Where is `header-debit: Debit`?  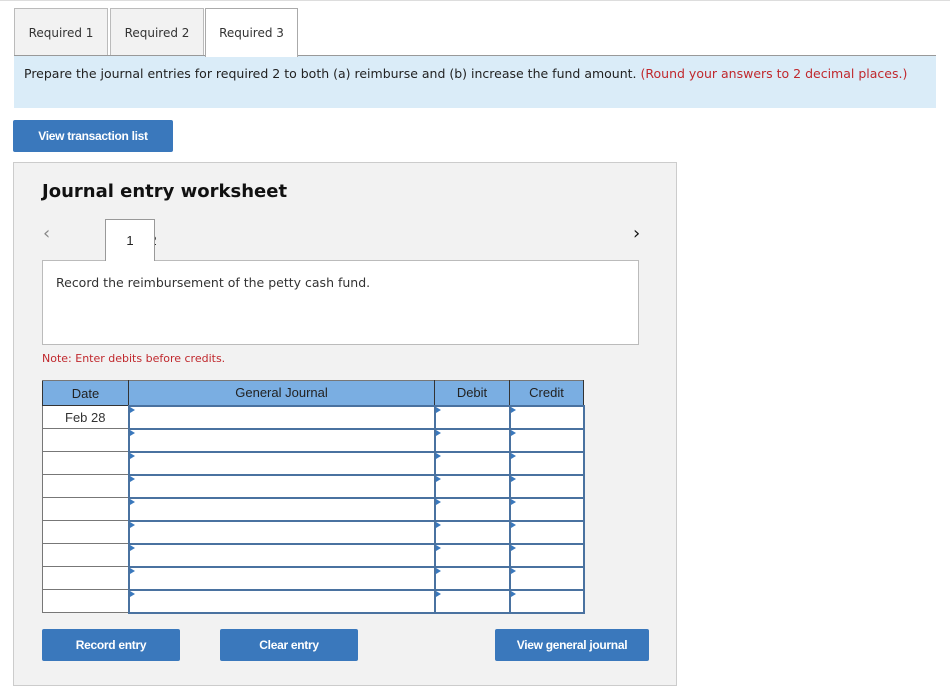
header-debit: Debit is located at coordinates (472, 393).